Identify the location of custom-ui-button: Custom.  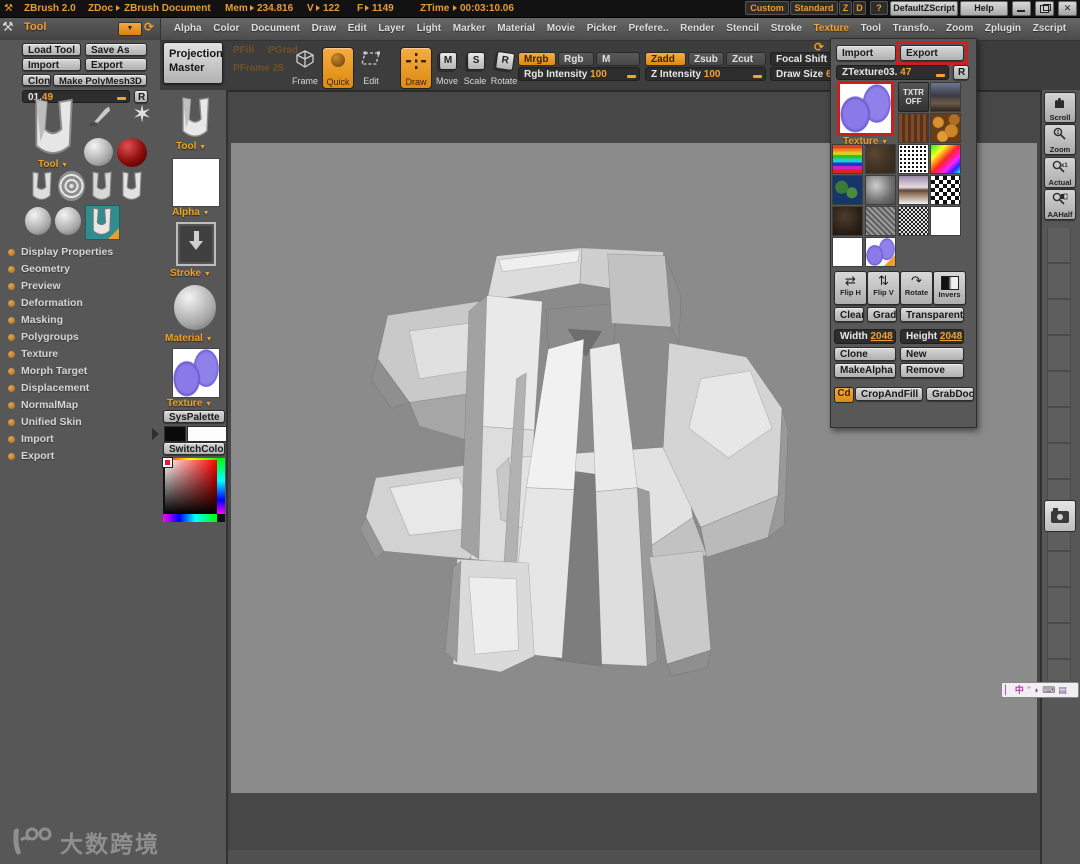
(767, 8).